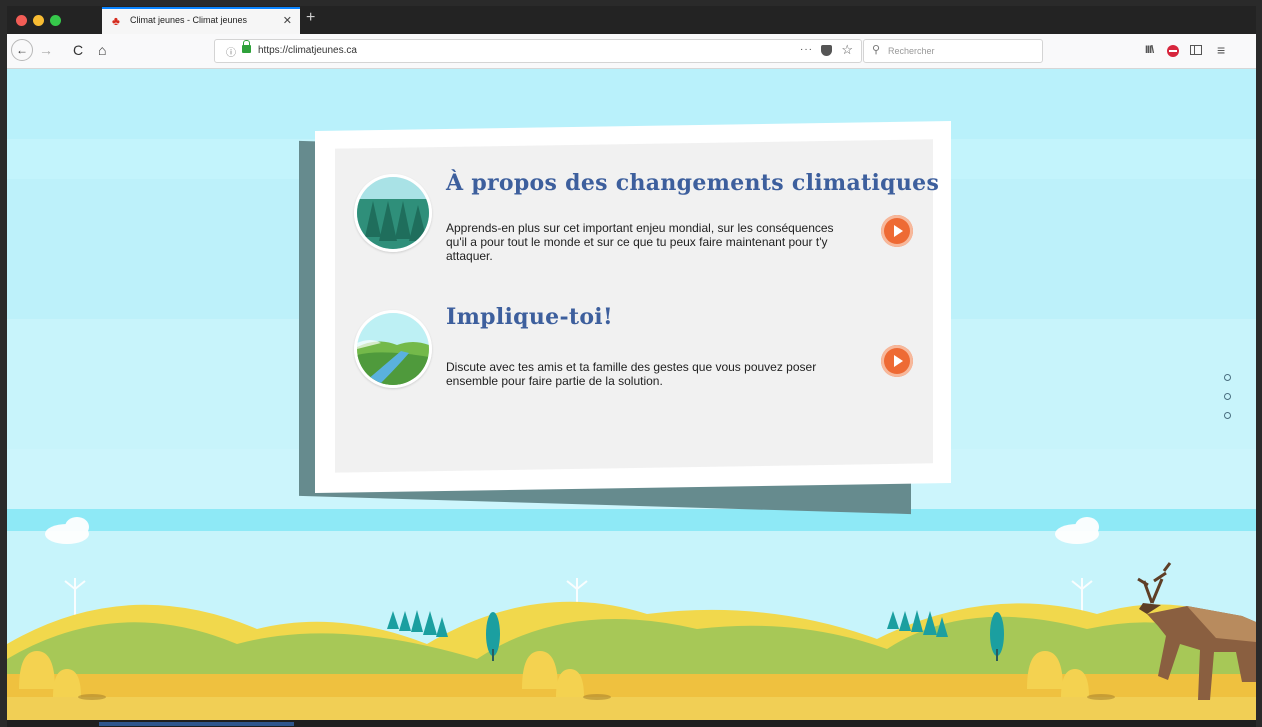  I want to click on browser-tab: ♣ Climat jeunes - Climat jeunes ✕, so click(201, 20).